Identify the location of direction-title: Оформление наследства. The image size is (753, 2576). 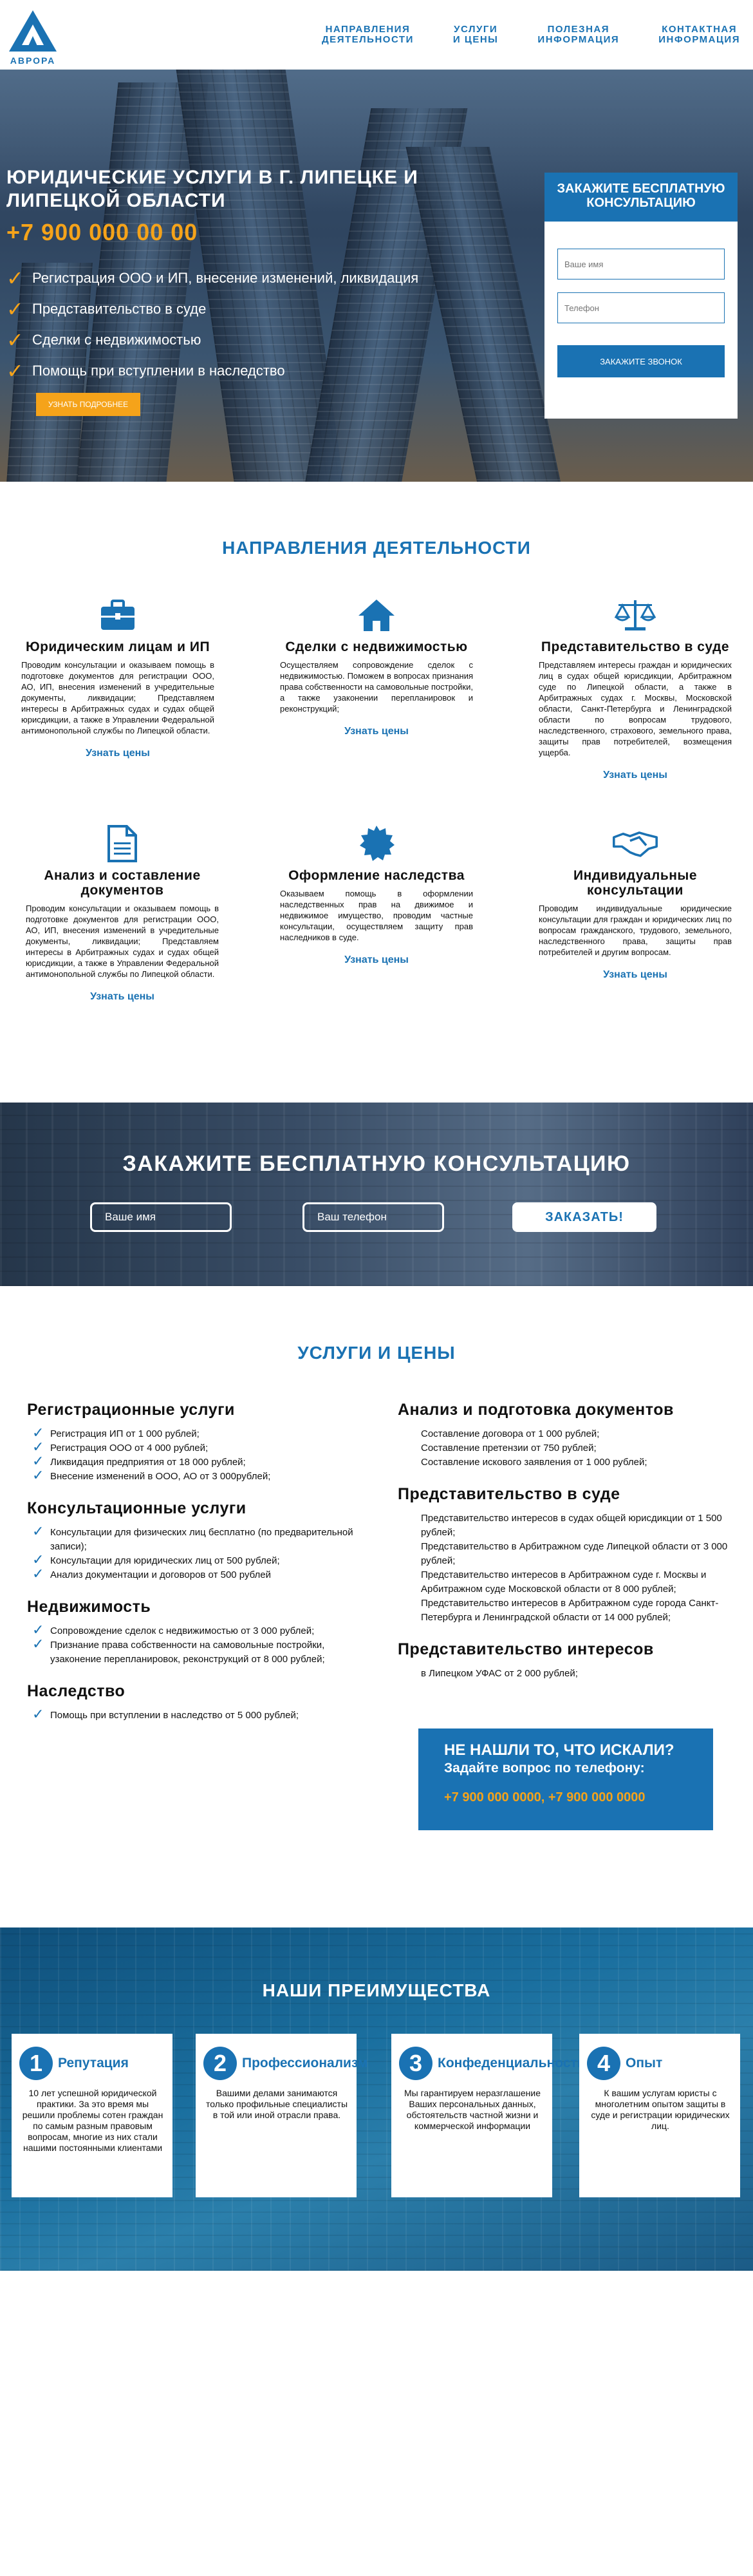
(376, 876).